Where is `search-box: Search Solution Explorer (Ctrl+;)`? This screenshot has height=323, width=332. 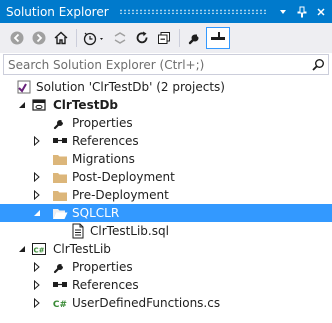
search-box: Search Solution Explorer (Ctrl+;) is located at coordinates (166, 64).